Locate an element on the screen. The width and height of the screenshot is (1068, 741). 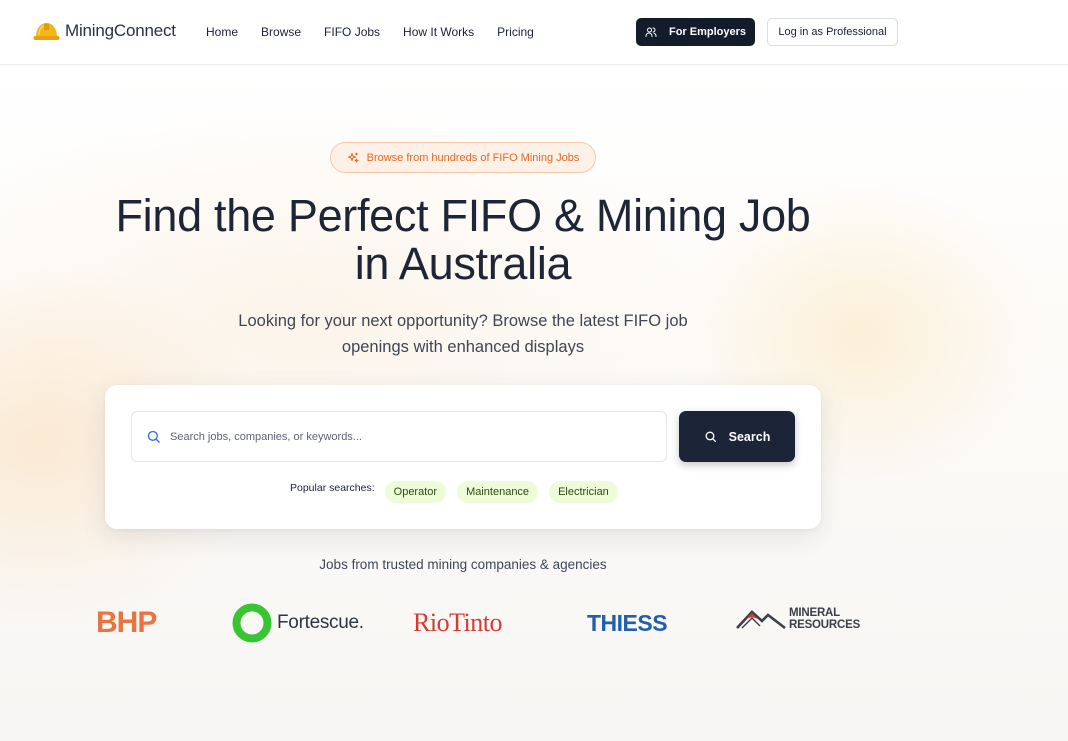
mountain-icon is located at coordinates (761, 620).